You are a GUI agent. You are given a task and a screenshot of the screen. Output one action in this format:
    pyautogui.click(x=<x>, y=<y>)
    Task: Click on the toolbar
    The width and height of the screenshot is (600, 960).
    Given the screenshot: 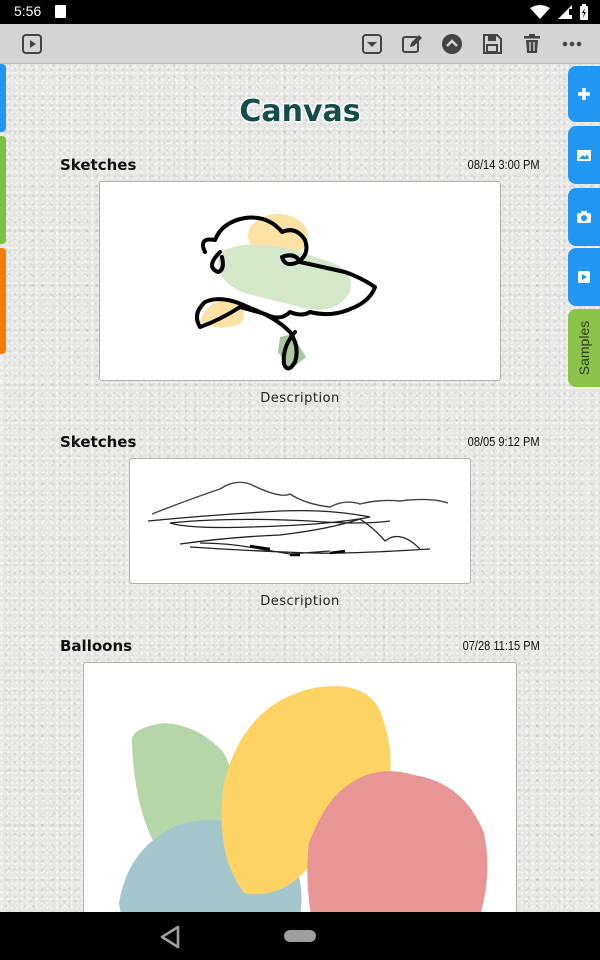 What is the action you would take?
    pyautogui.click(x=300, y=44)
    